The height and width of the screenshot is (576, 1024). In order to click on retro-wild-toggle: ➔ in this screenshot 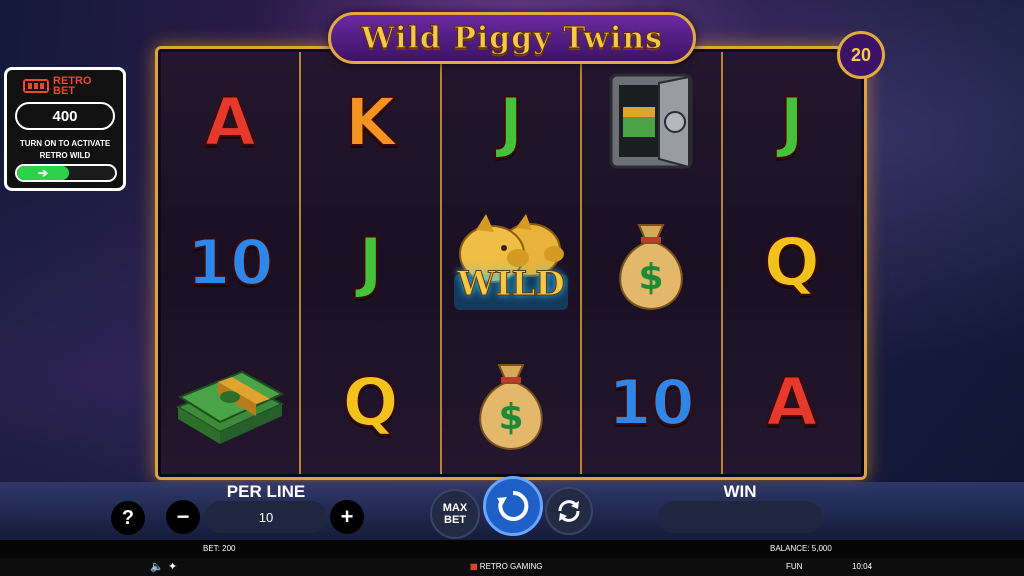, I will do `click(66, 173)`.